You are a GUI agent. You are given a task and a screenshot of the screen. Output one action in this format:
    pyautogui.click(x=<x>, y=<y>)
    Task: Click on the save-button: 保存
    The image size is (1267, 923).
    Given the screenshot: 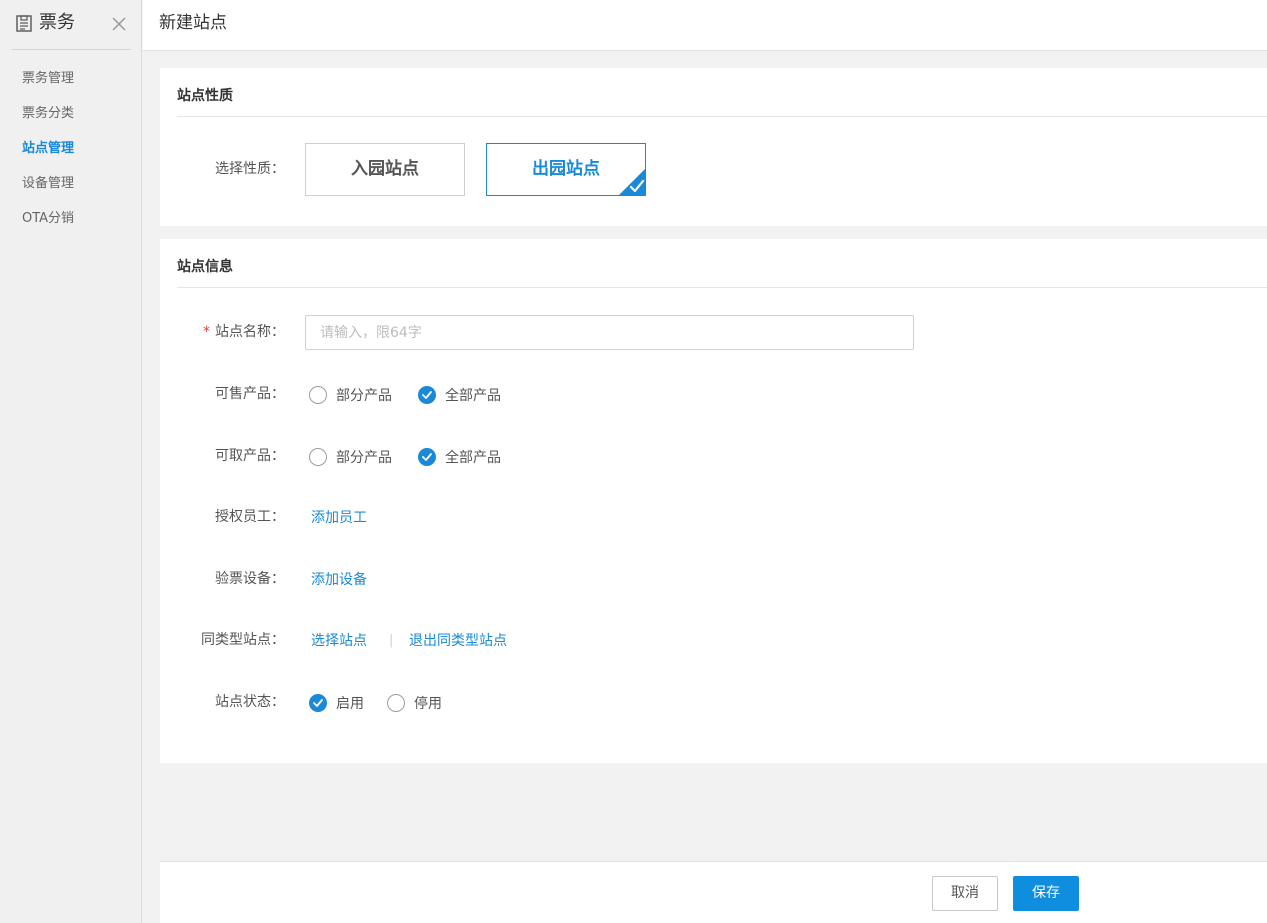 What is the action you would take?
    pyautogui.click(x=1046, y=893)
    